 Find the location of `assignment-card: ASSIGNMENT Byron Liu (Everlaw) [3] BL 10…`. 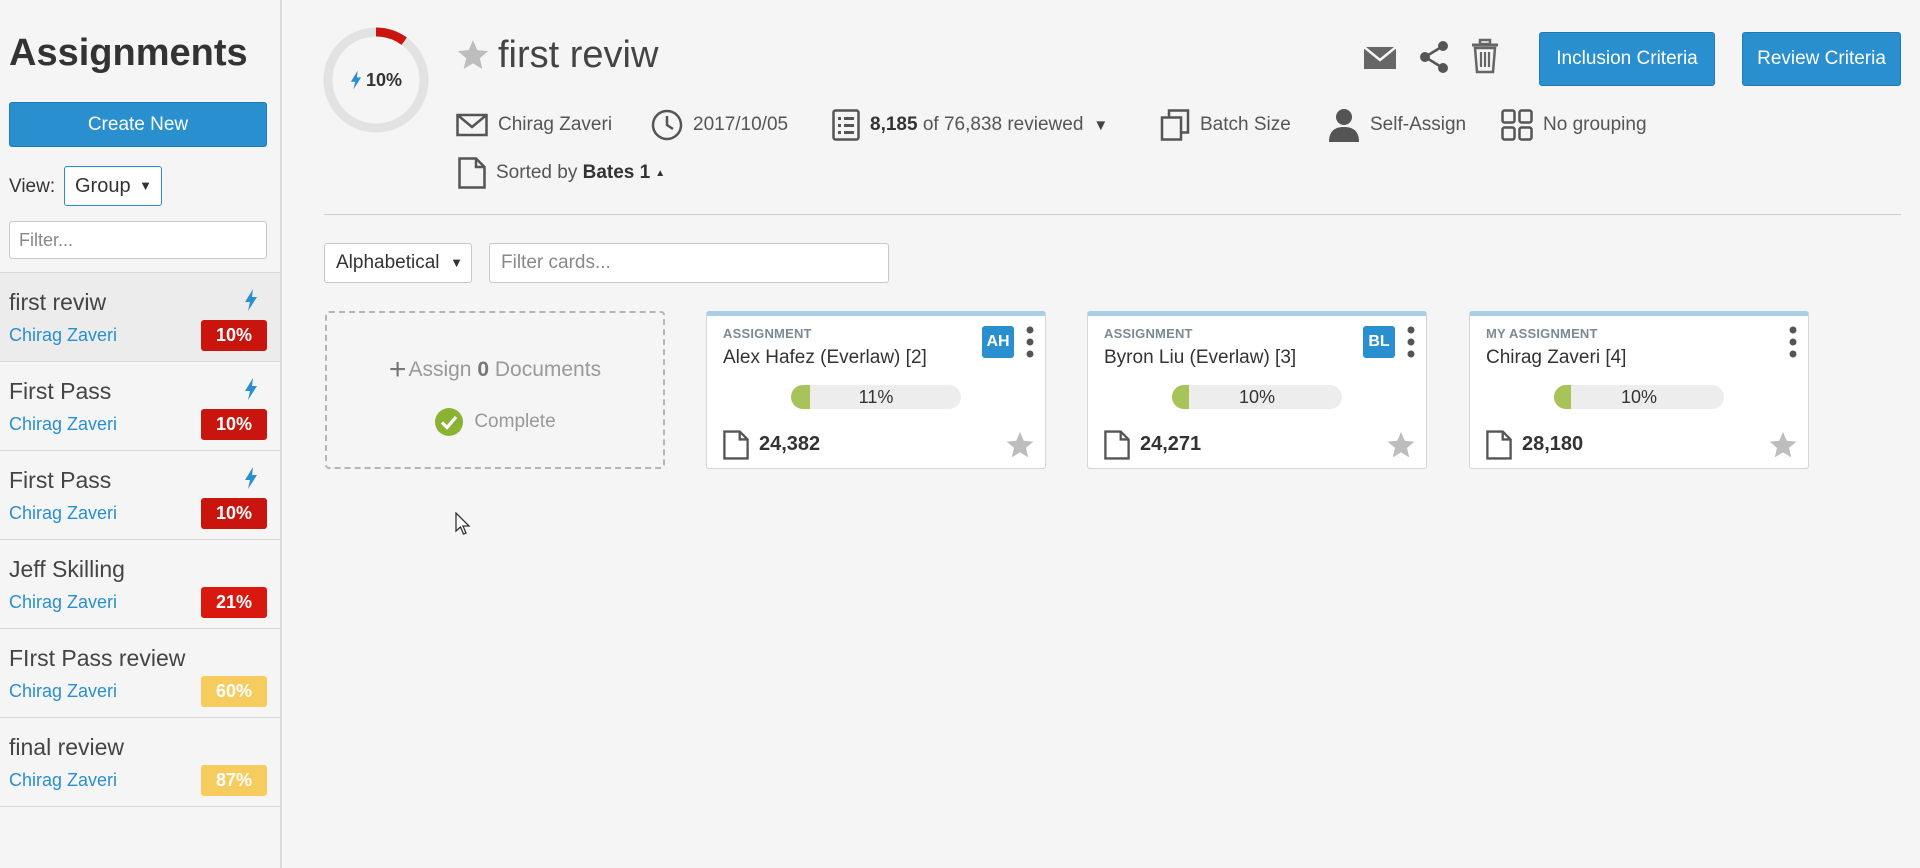

assignment-card: ASSIGNMENT Byron Liu (Everlaw) [3] BL 10… is located at coordinates (1257, 390).